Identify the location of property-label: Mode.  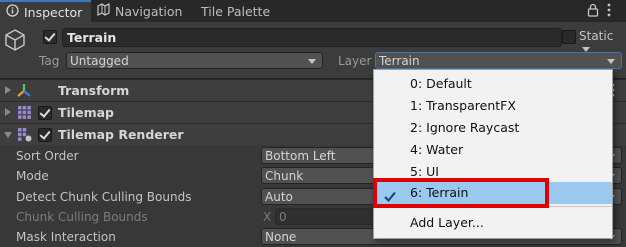
(32, 176).